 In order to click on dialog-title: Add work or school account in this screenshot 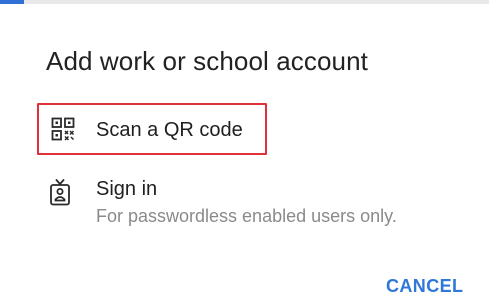, I will do `click(207, 61)`.